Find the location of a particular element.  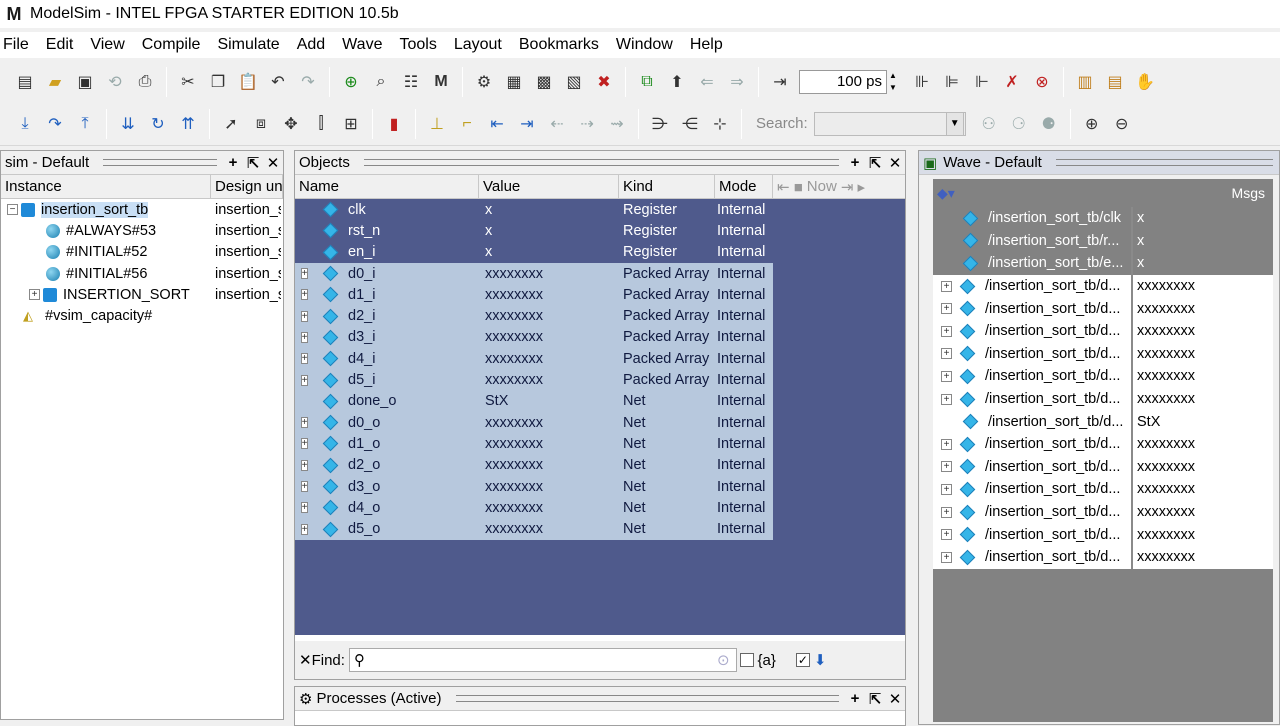

menu-tools: Tools is located at coordinates (420, 45).